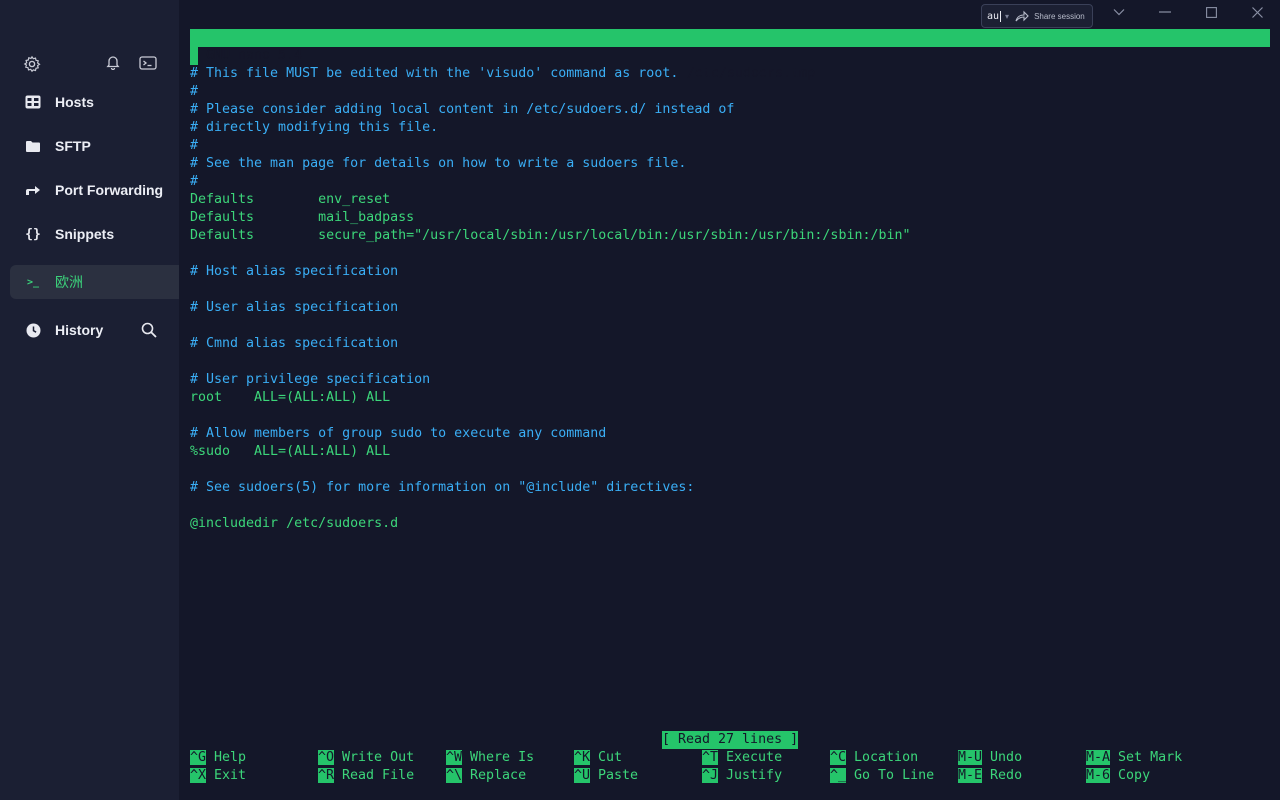  I want to click on shortcut-key: M-A, so click(1098, 757).